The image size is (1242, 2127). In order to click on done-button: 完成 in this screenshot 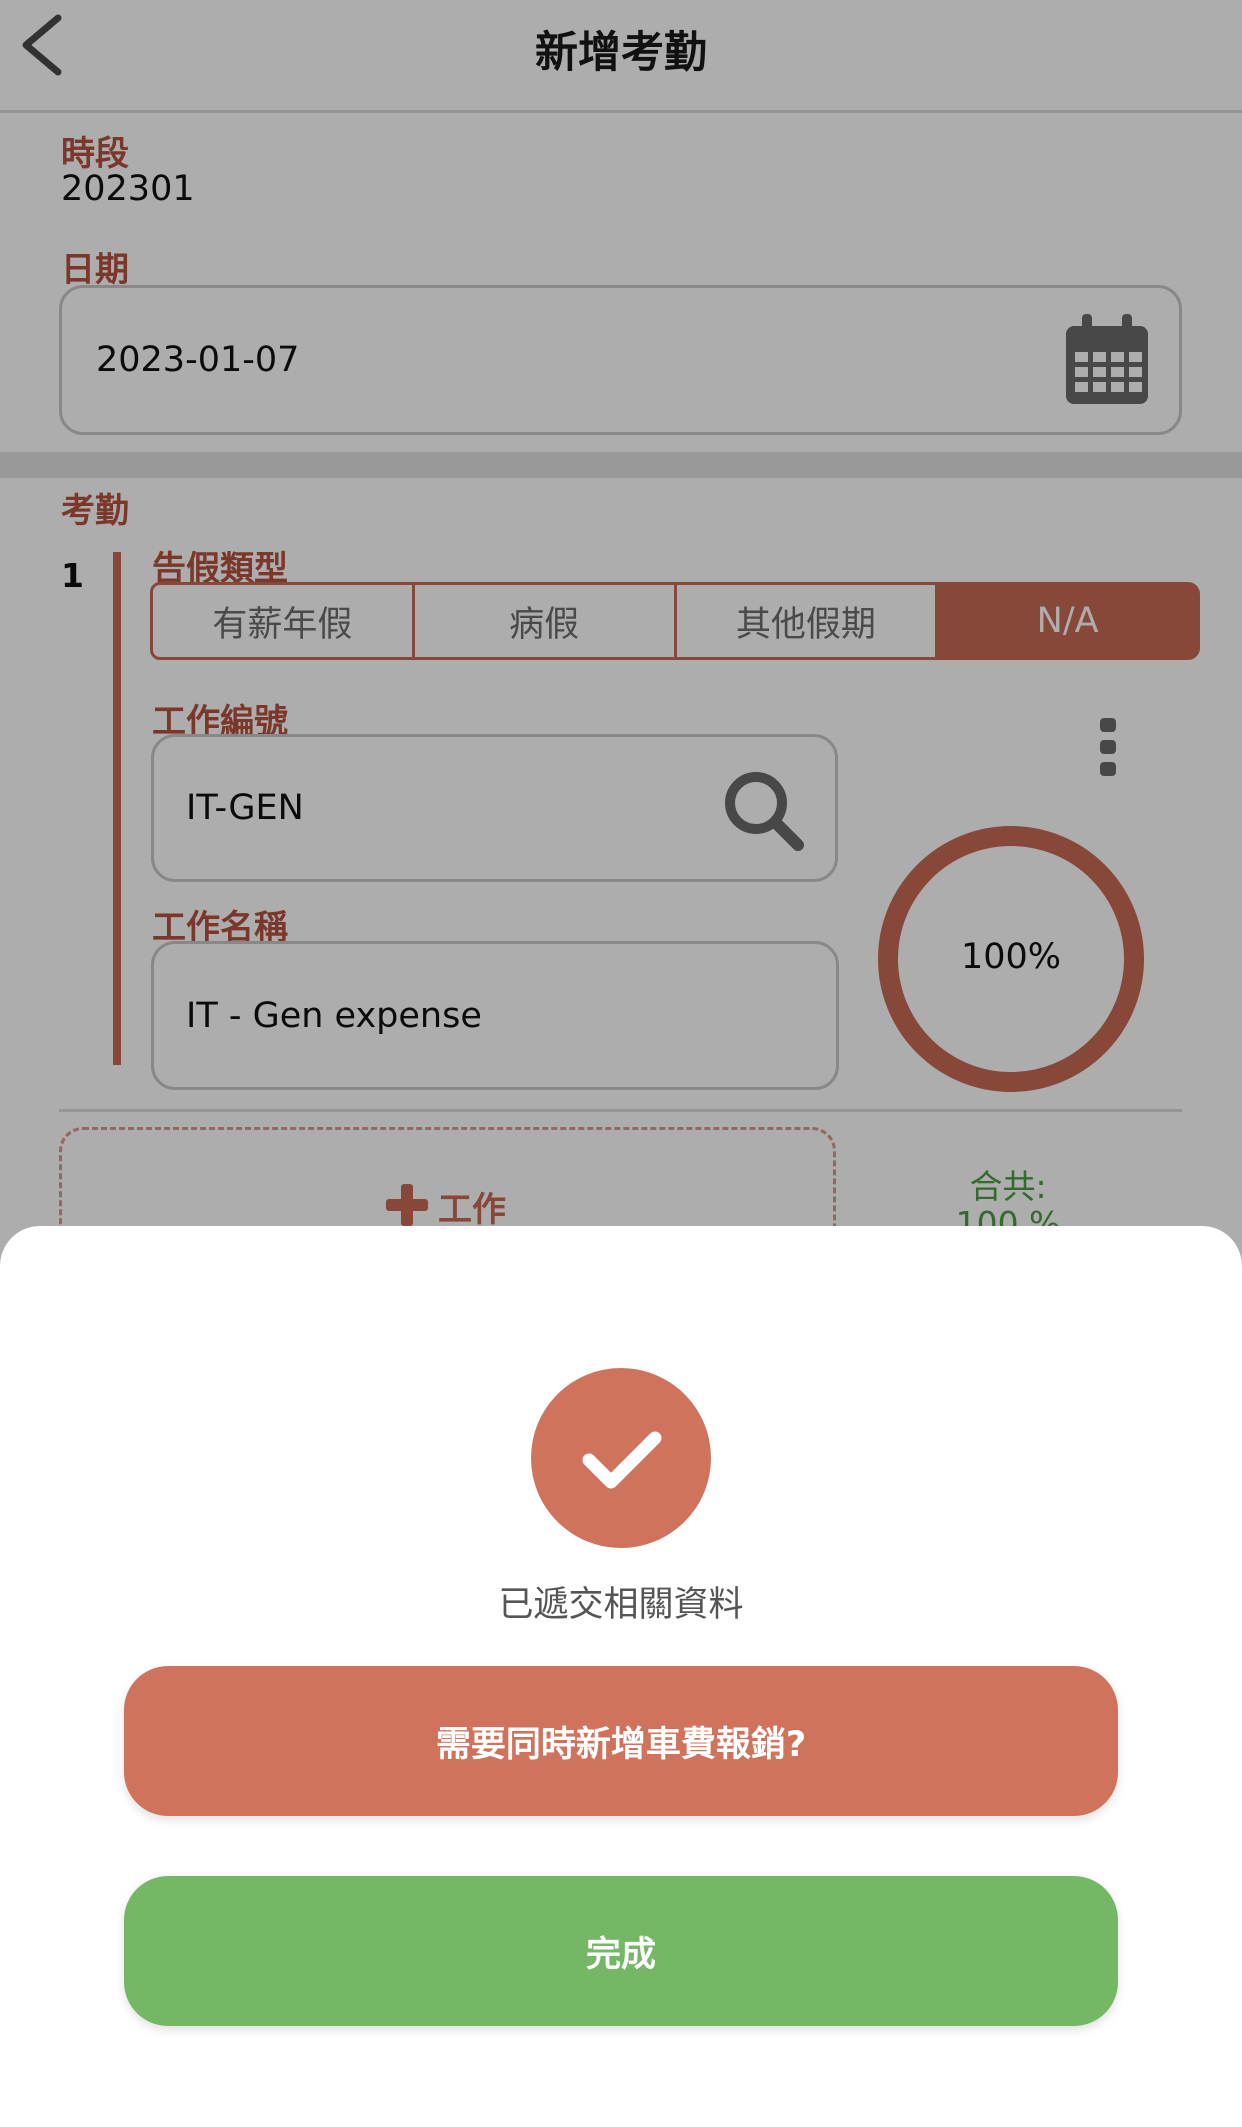, I will do `click(621, 1951)`.